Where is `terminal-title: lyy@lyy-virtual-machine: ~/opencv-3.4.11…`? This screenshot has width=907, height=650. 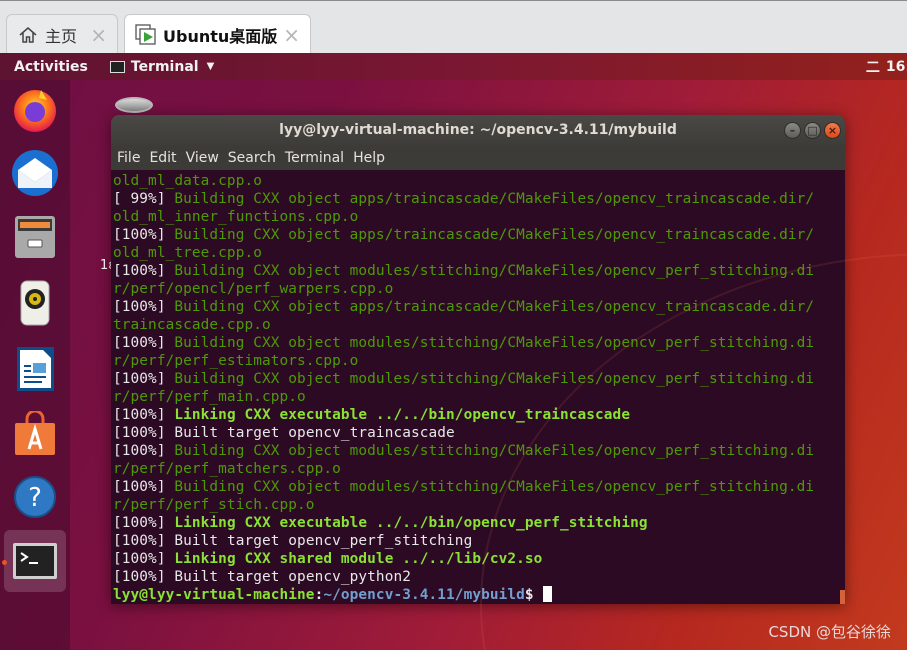
terminal-title: lyy@lyy-virtual-machine: ~/opencv-3.4.11… is located at coordinates (478, 130).